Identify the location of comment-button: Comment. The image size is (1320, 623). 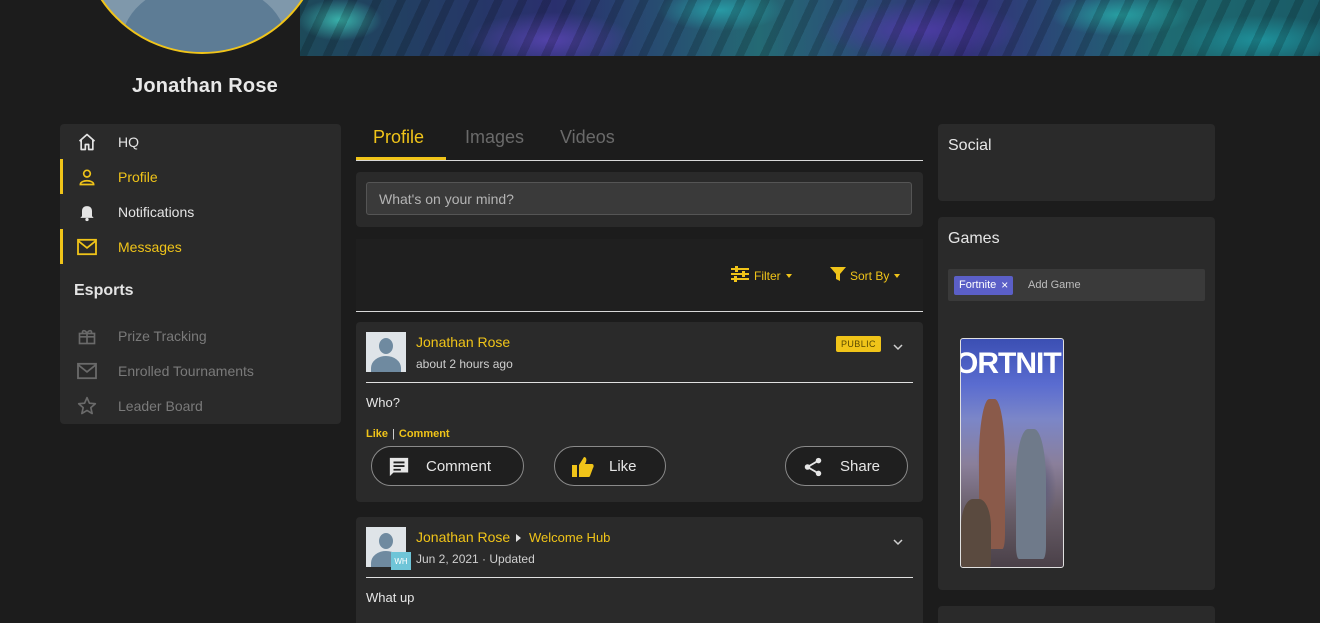
(447, 466).